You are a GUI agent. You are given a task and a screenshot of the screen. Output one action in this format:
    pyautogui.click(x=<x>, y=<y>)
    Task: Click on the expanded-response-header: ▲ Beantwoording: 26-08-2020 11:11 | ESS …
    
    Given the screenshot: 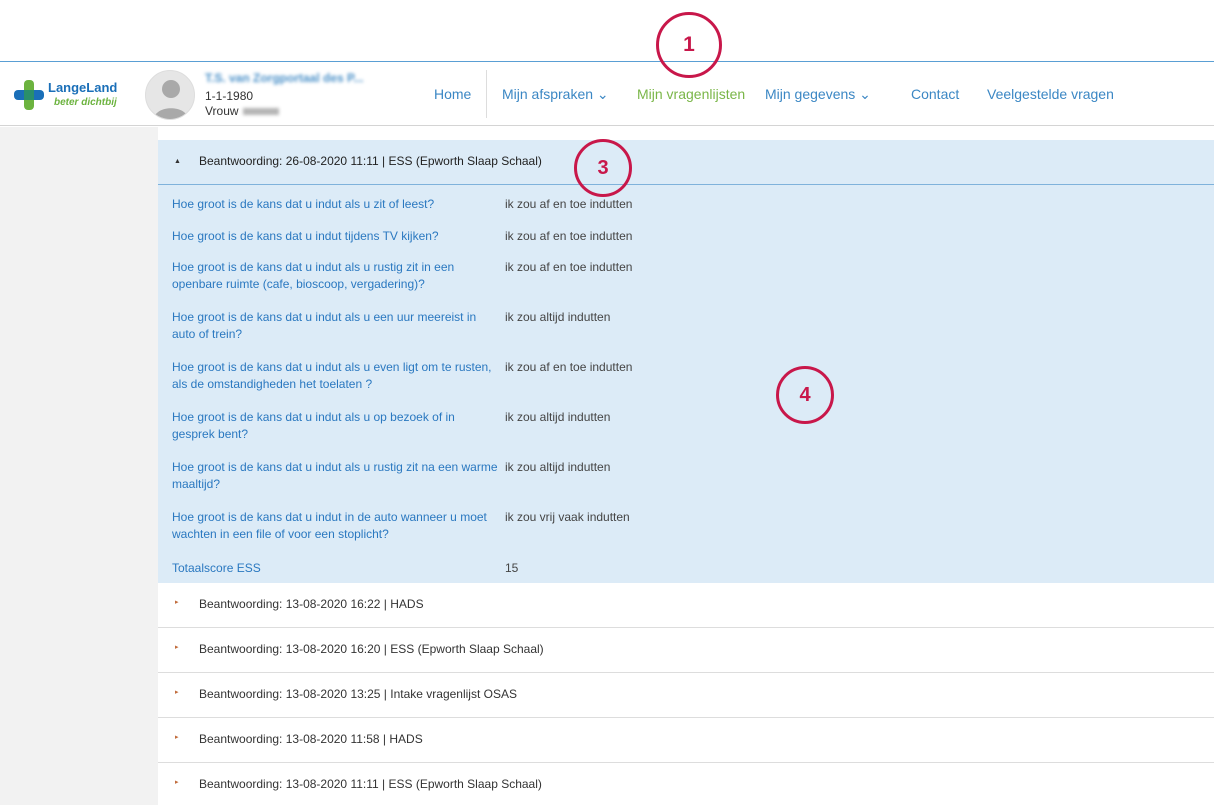 What is the action you would take?
    pyautogui.click(x=686, y=162)
    